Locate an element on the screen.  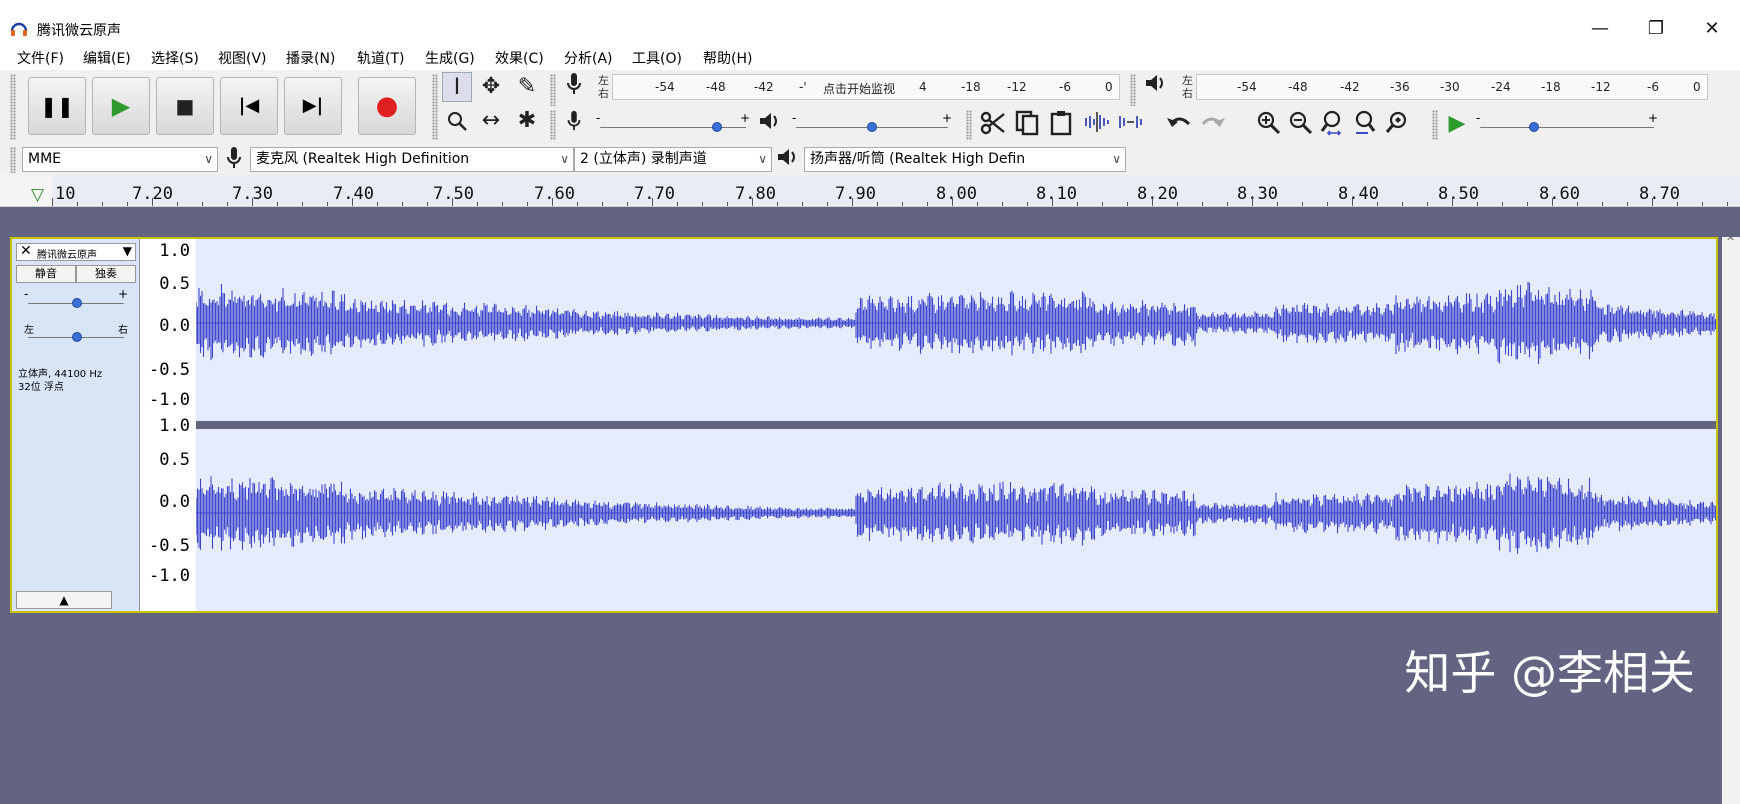
multi-tool-icon: ✱ is located at coordinates (527, 121).